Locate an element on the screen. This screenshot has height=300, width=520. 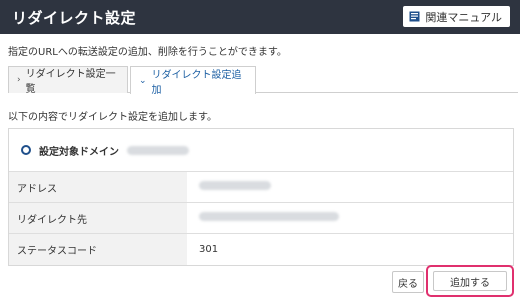
related-manual-button: 関連マニュアル is located at coordinates (456, 16).